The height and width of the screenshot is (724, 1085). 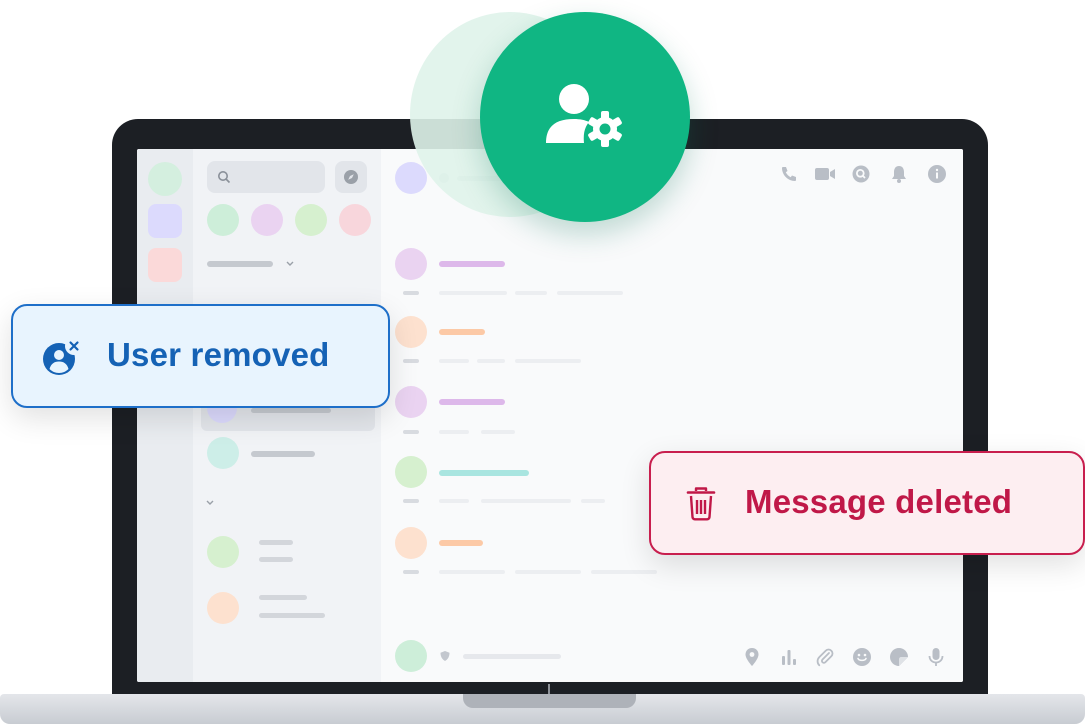 What do you see at coordinates (937, 174) in the screenshot?
I see `info-icon` at bounding box center [937, 174].